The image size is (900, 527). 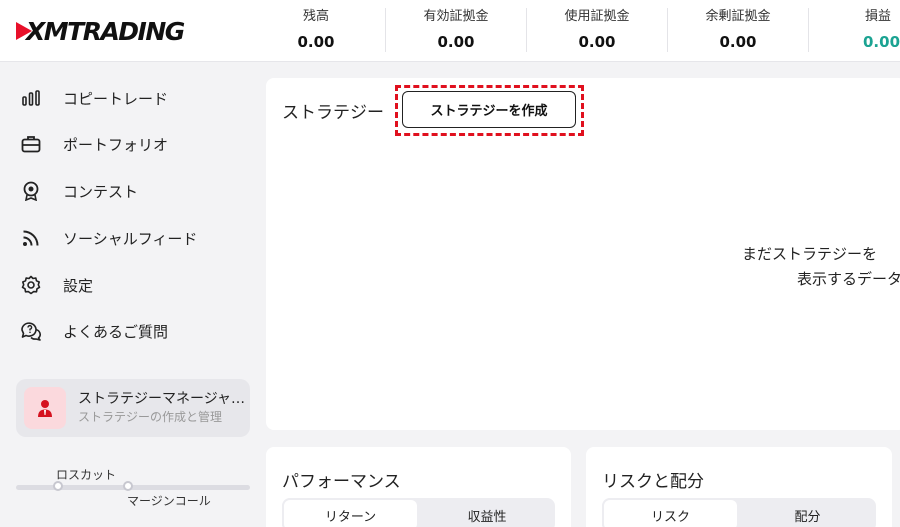 I want to click on sidebar-item-social-feed: ソーシャルフィード, so click(x=135, y=238).